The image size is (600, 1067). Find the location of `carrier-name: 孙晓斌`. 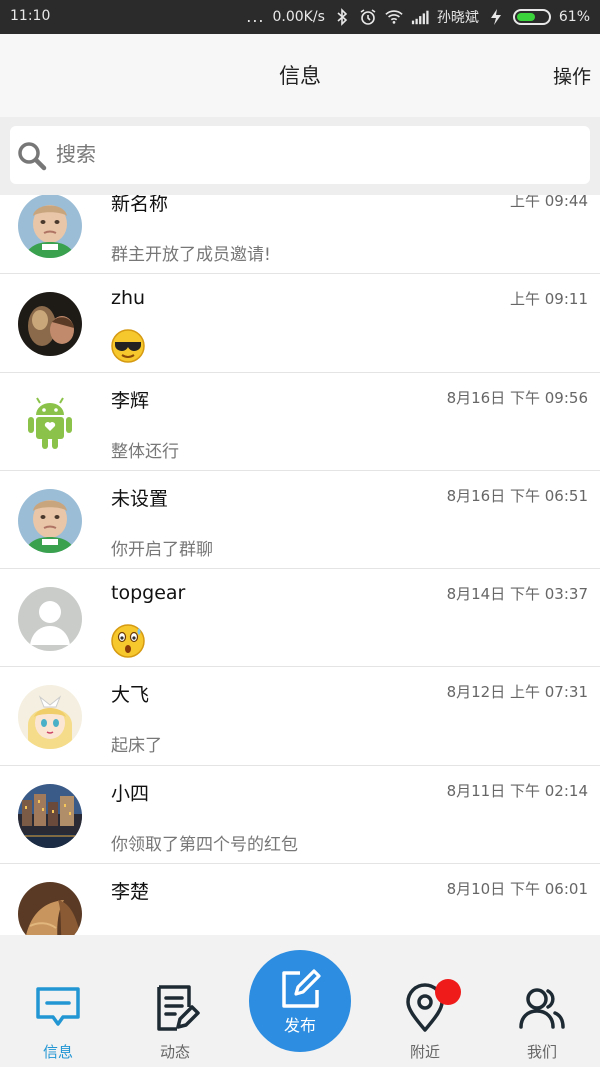

carrier-name: 孙晓斌 is located at coordinates (457, 18).